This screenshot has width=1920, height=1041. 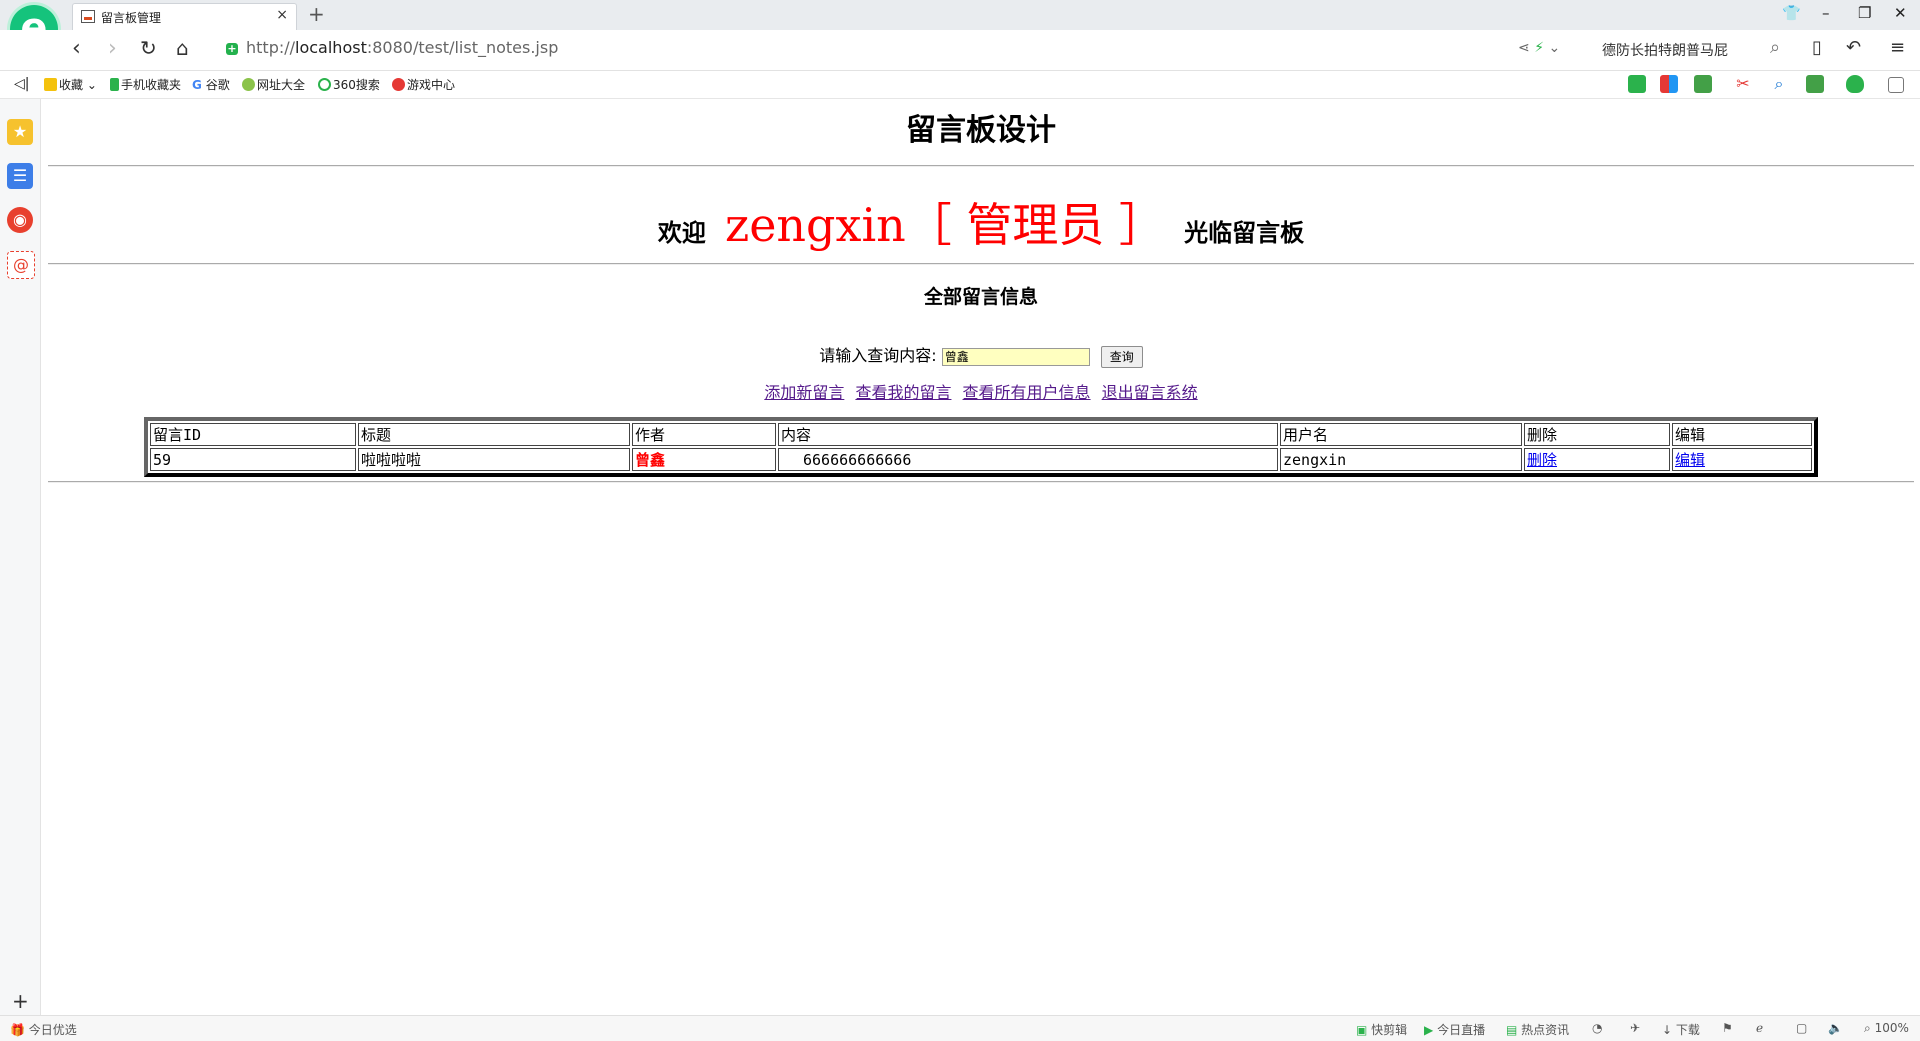 What do you see at coordinates (1855, 84) in the screenshot?
I see `security-shield-icon` at bounding box center [1855, 84].